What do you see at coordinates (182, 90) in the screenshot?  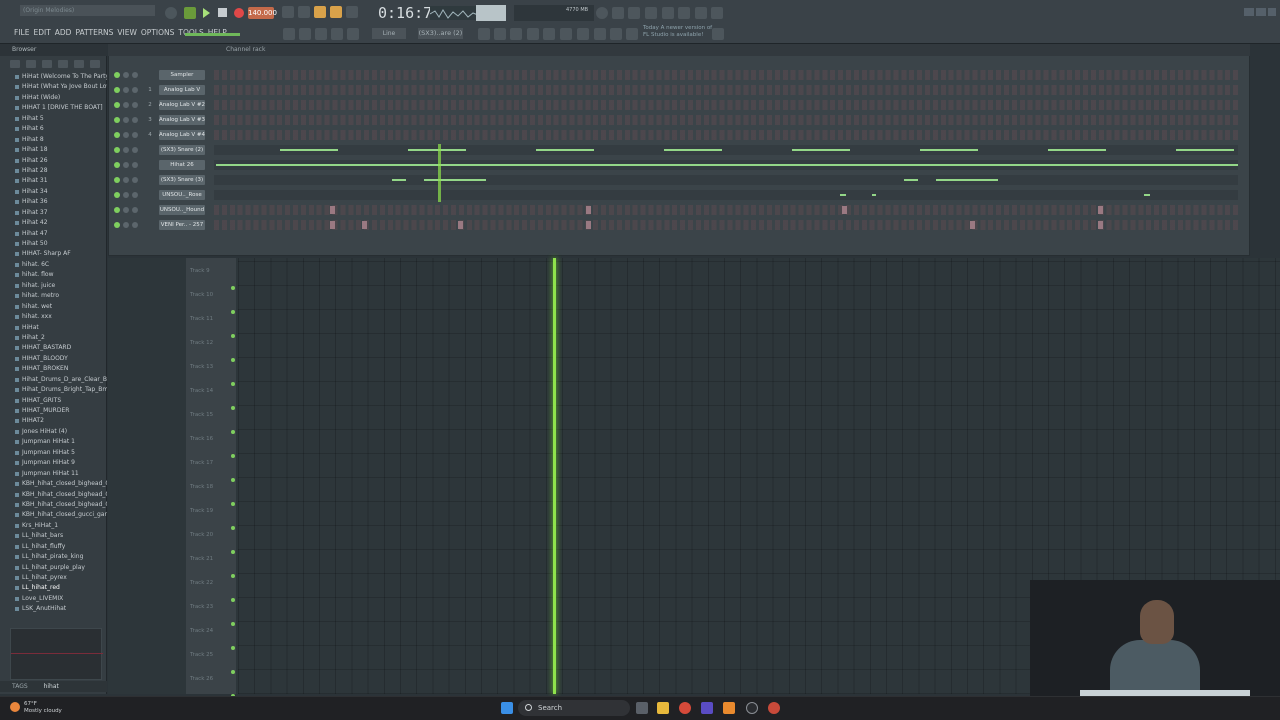 I see `channel-name-button: Analog Lab V` at bounding box center [182, 90].